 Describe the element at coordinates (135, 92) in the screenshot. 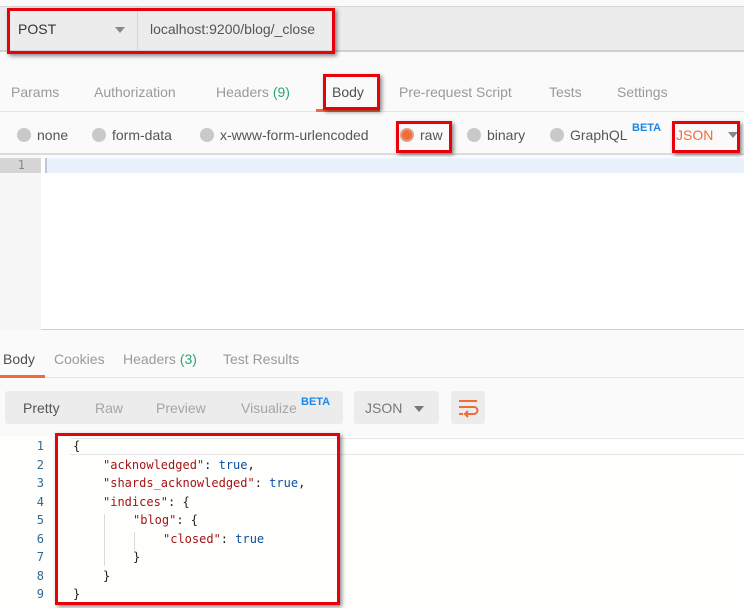

I see `tab-authorization: Authorization` at that location.